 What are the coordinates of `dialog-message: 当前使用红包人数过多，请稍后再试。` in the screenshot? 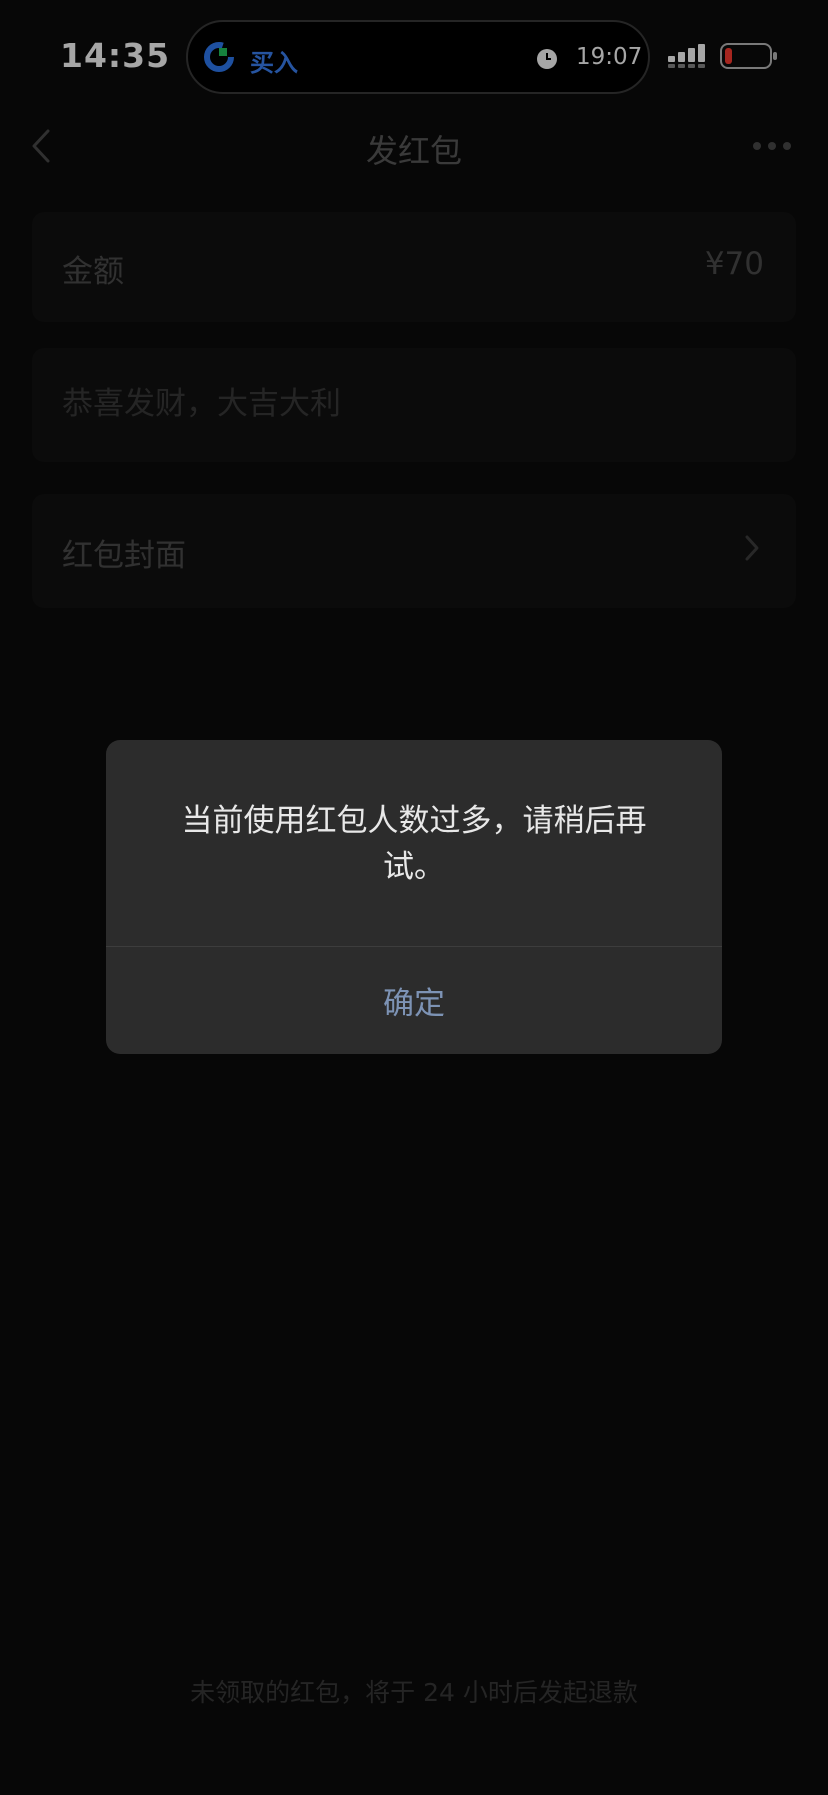 It's located at (414, 844).